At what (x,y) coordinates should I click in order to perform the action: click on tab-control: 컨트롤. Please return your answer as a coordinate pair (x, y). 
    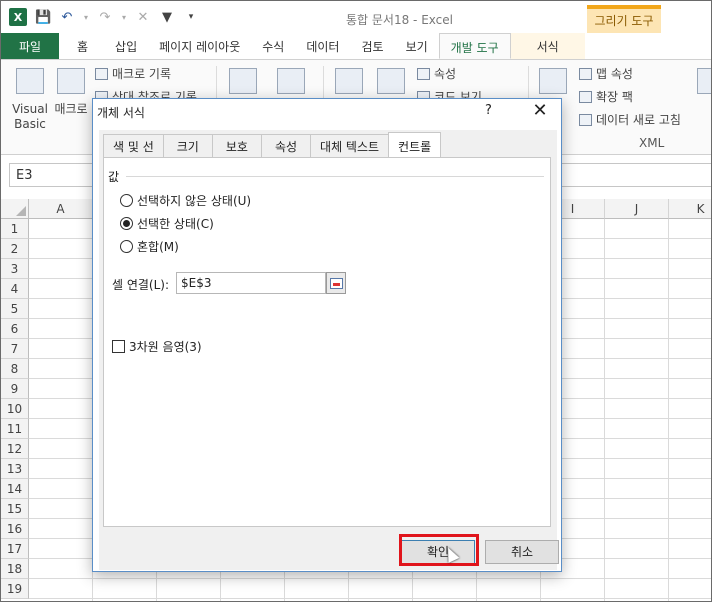
    Looking at the image, I should click on (415, 145).